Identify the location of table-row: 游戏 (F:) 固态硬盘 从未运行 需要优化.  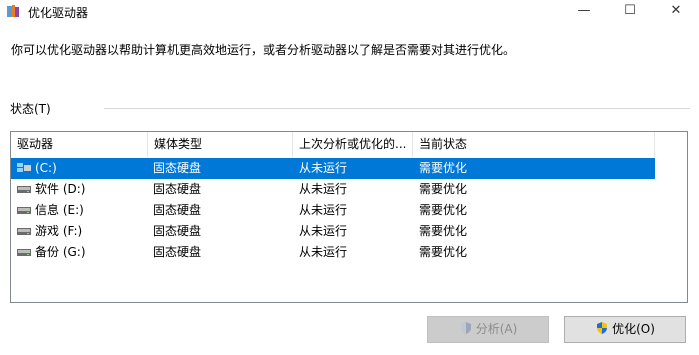
(333, 231).